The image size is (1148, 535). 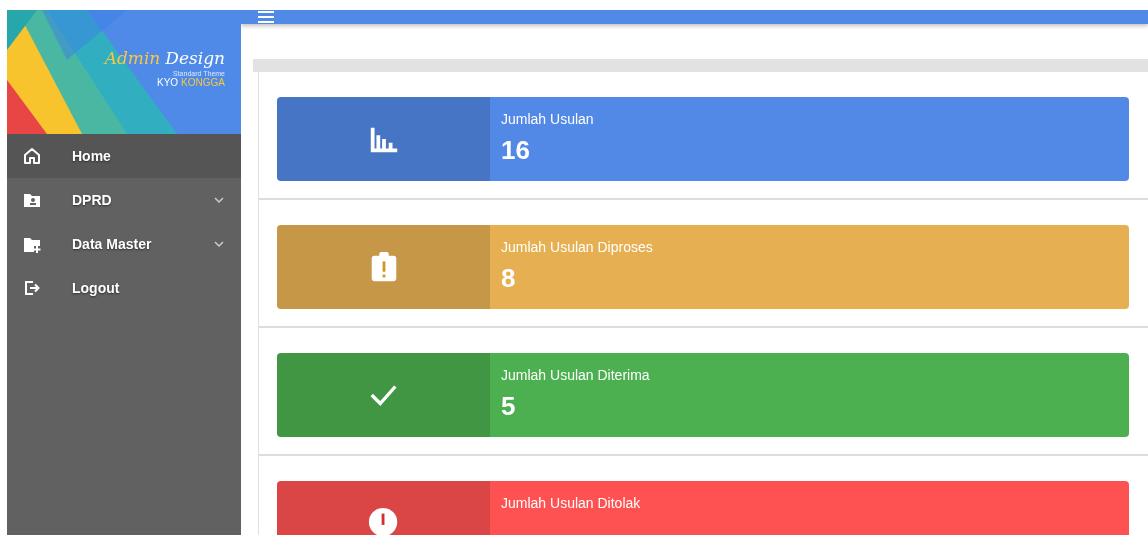 What do you see at coordinates (195, 58) in the screenshot?
I see `brand-title: Design` at bounding box center [195, 58].